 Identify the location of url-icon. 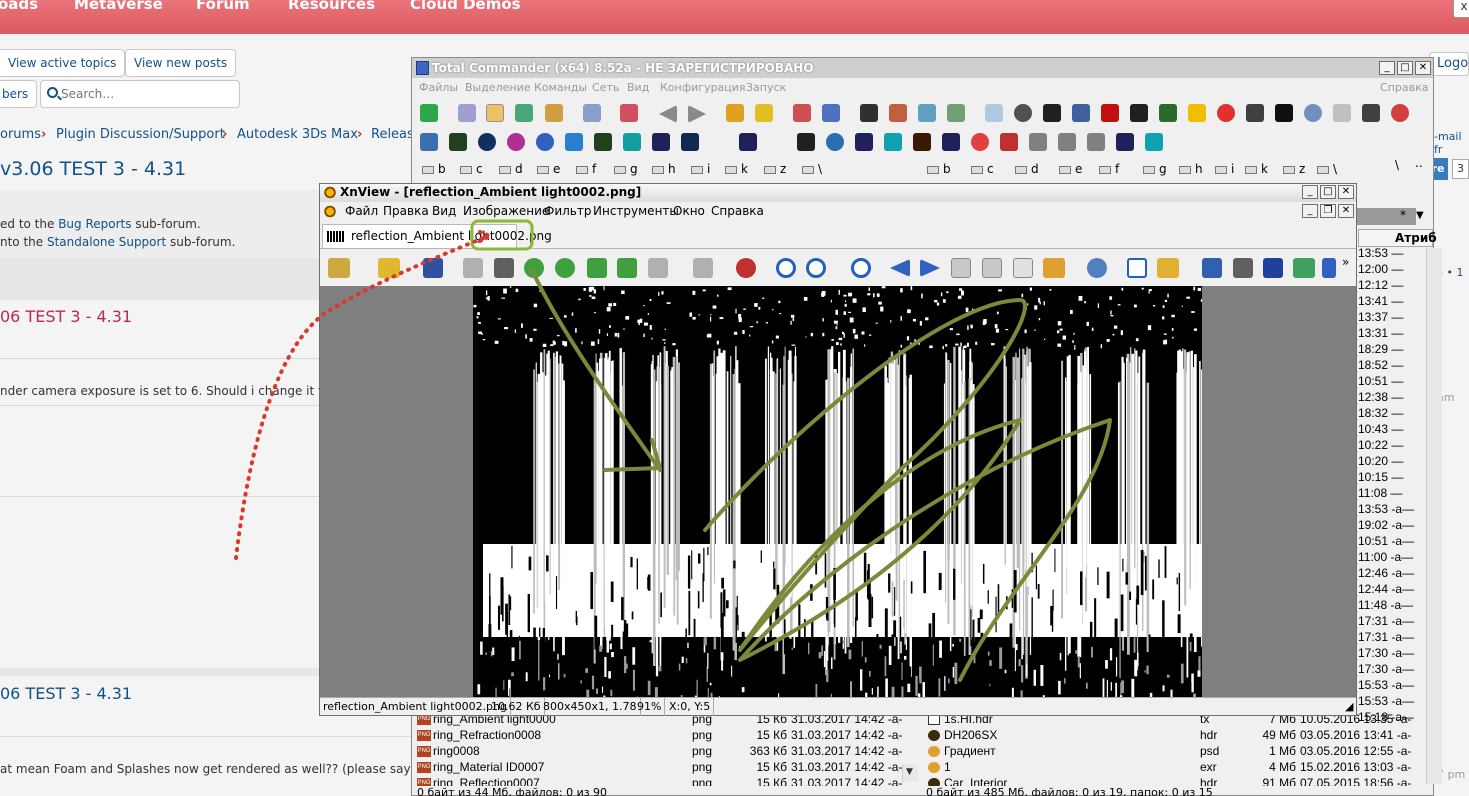
(831, 113).